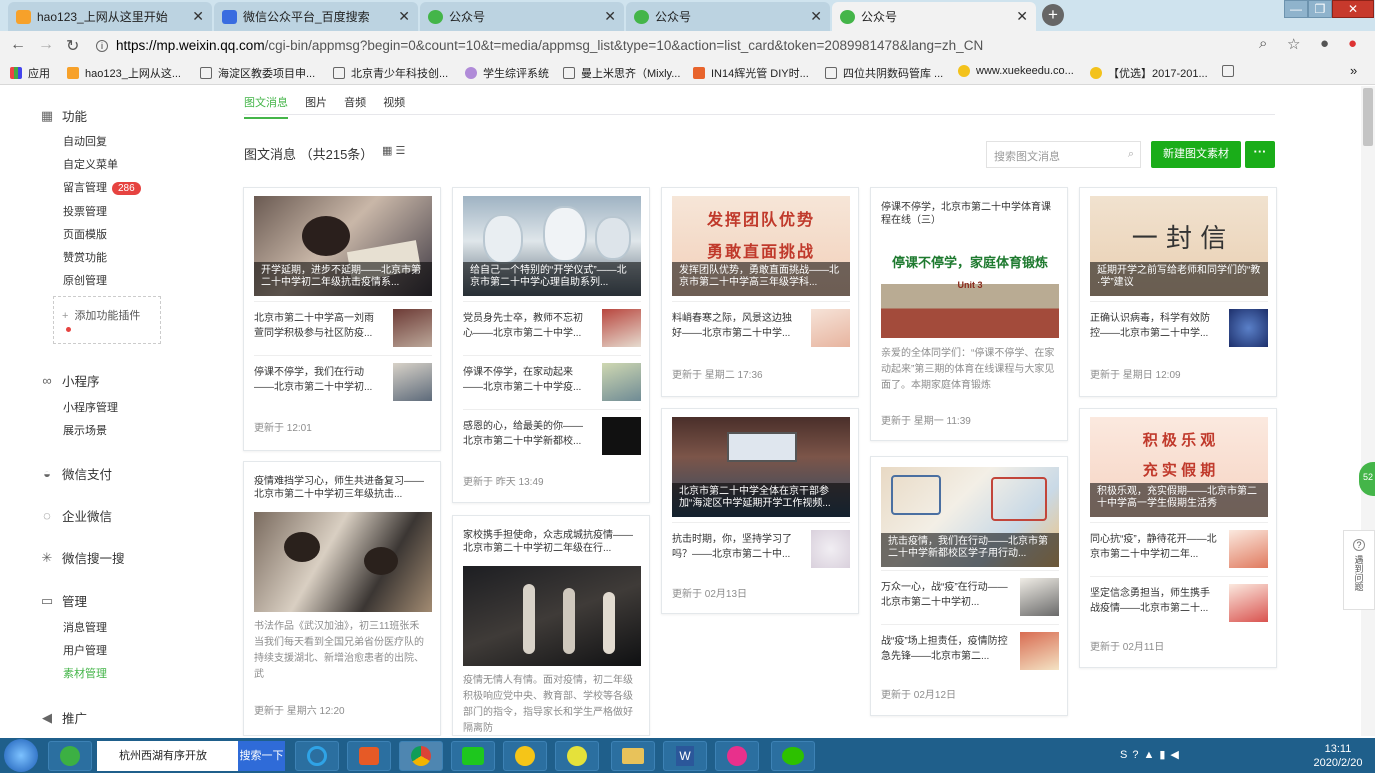 This screenshot has height=773, width=1375. What do you see at coordinates (507, 73) in the screenshot?
I see `bookmark-zongping: 学生综评系统` at bounding box center [507, 73].